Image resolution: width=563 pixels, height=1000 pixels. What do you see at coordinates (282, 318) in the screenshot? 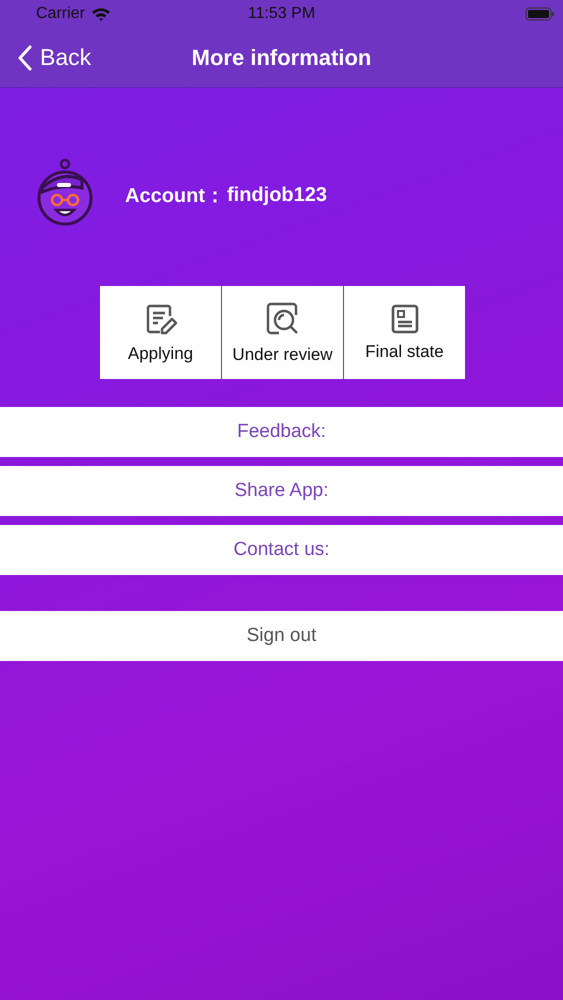
I see `magnifier-icon` at bounding box center [282, 318].